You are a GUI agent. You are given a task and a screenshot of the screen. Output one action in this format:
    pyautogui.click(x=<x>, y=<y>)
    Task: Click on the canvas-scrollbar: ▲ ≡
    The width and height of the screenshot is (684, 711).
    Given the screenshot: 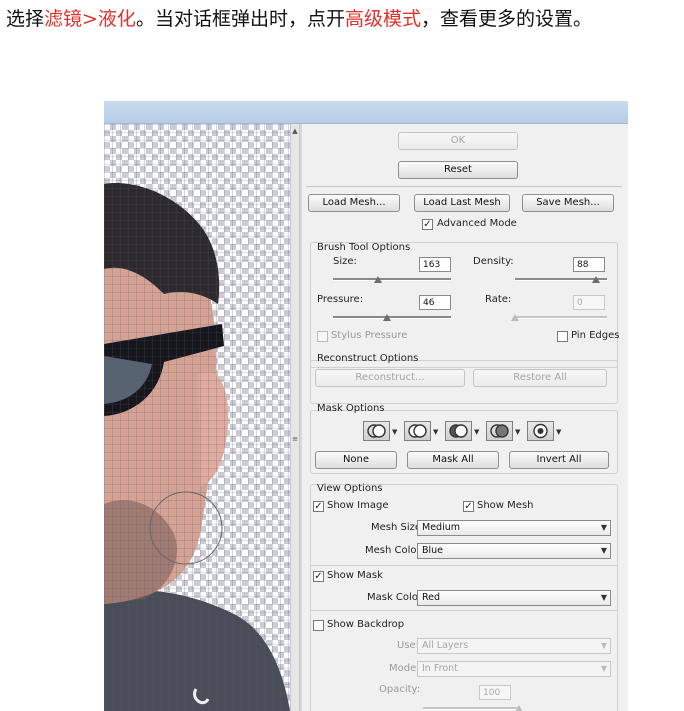 What is the action you would take?
    pyautogui.click(x=295, y=417)
    